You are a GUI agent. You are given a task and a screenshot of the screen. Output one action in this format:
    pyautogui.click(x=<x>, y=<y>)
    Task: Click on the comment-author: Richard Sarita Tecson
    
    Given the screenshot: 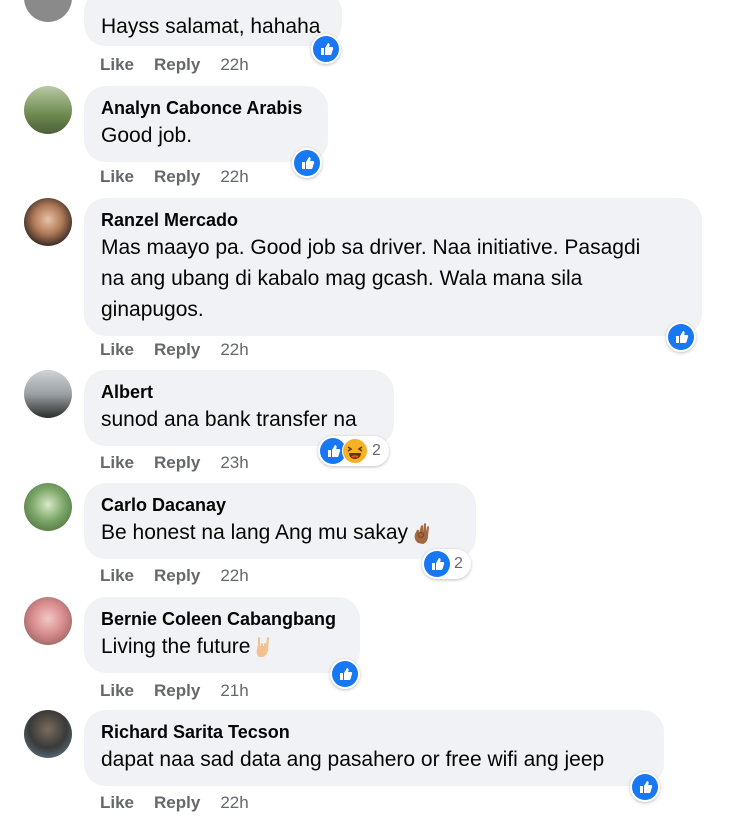 What is the action you would take?
    pyautogui.click(x=374, y=732)
    